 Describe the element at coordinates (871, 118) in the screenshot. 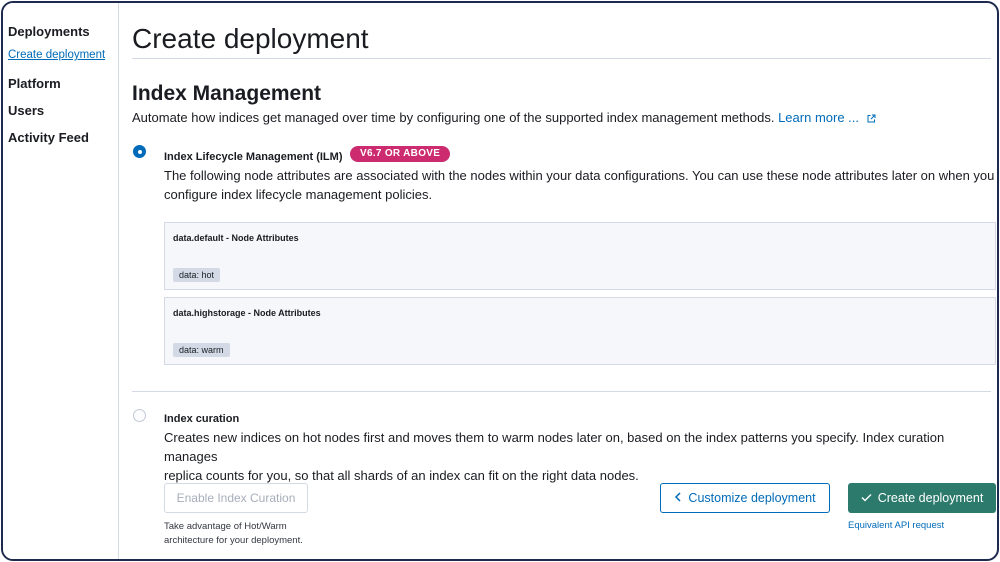

I see `external-link-icon` at that location.